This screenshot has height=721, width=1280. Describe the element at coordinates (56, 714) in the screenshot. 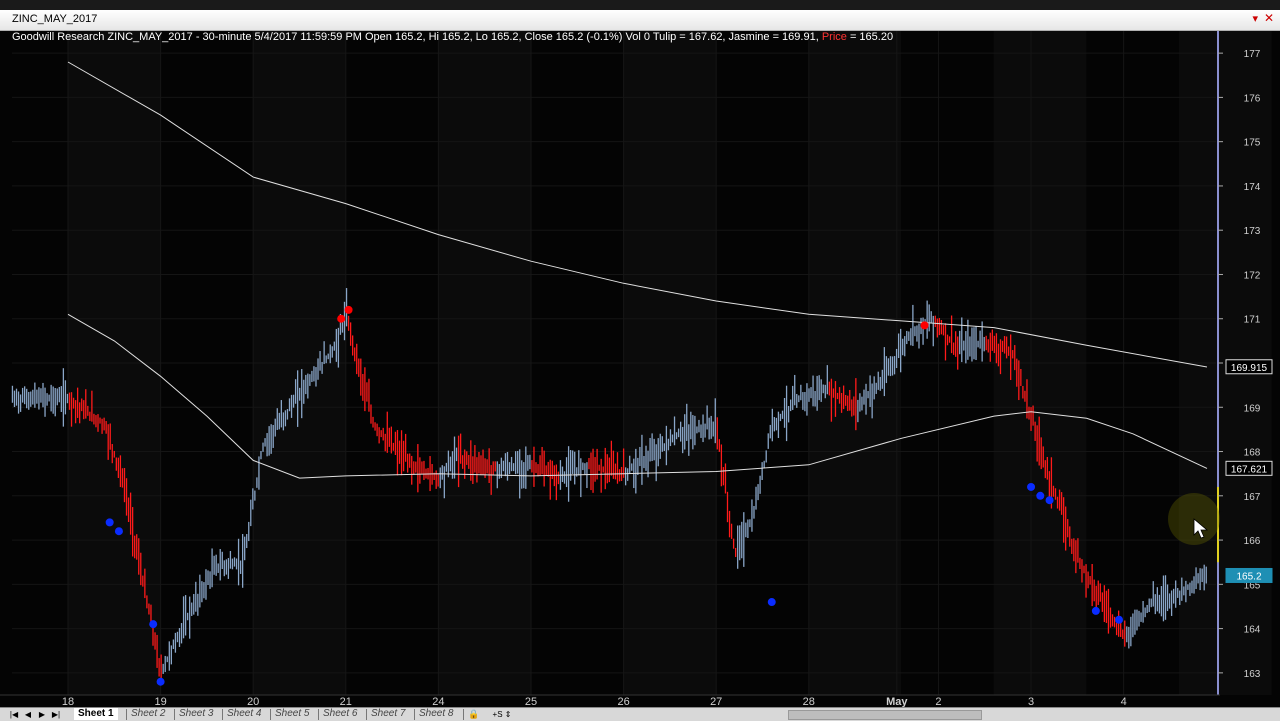

I see `last-sheet-icon: ▶|` at that location.